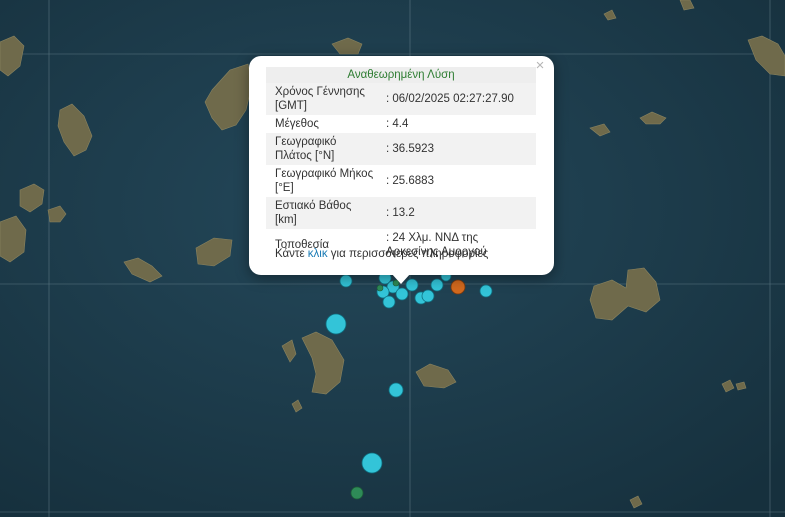 The image size is (785, 517). I want to click on label-latitude: Γεωγραφικό Πλάτος [°N], so click(306, 149).